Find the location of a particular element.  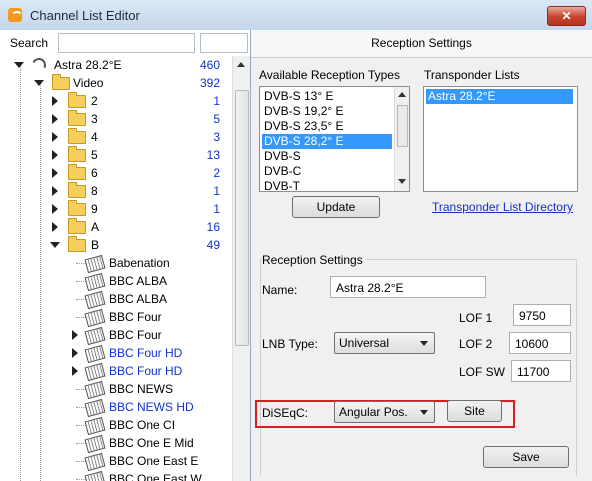

scroll-up-arrow-icon is located at coordinates (241, 64).